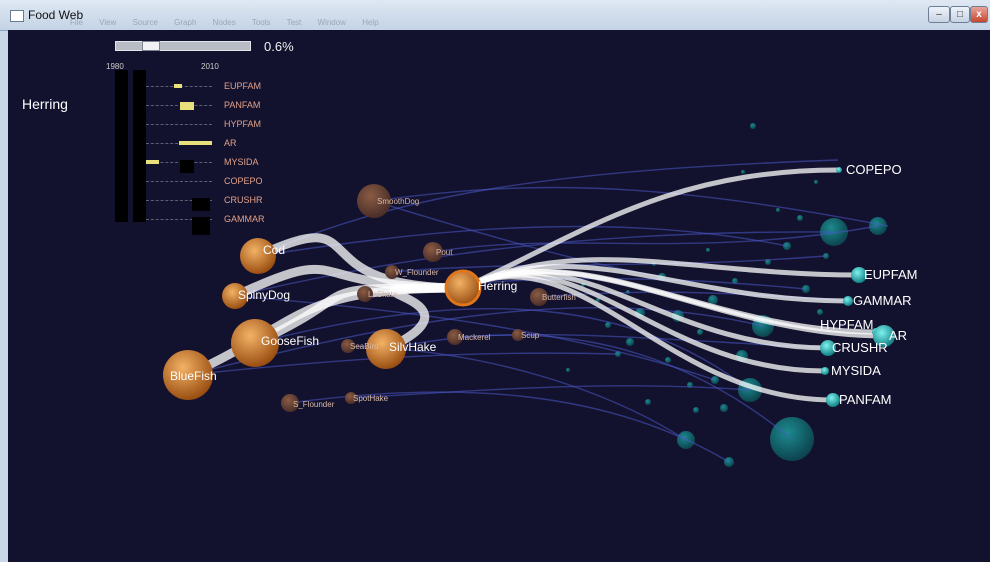 The height and width of the screenshot is (562, 990). What do you see at coordinates (364, 346) in the screenshot?
I see `species-label: SeaBird` at bounding box center [364, 346].